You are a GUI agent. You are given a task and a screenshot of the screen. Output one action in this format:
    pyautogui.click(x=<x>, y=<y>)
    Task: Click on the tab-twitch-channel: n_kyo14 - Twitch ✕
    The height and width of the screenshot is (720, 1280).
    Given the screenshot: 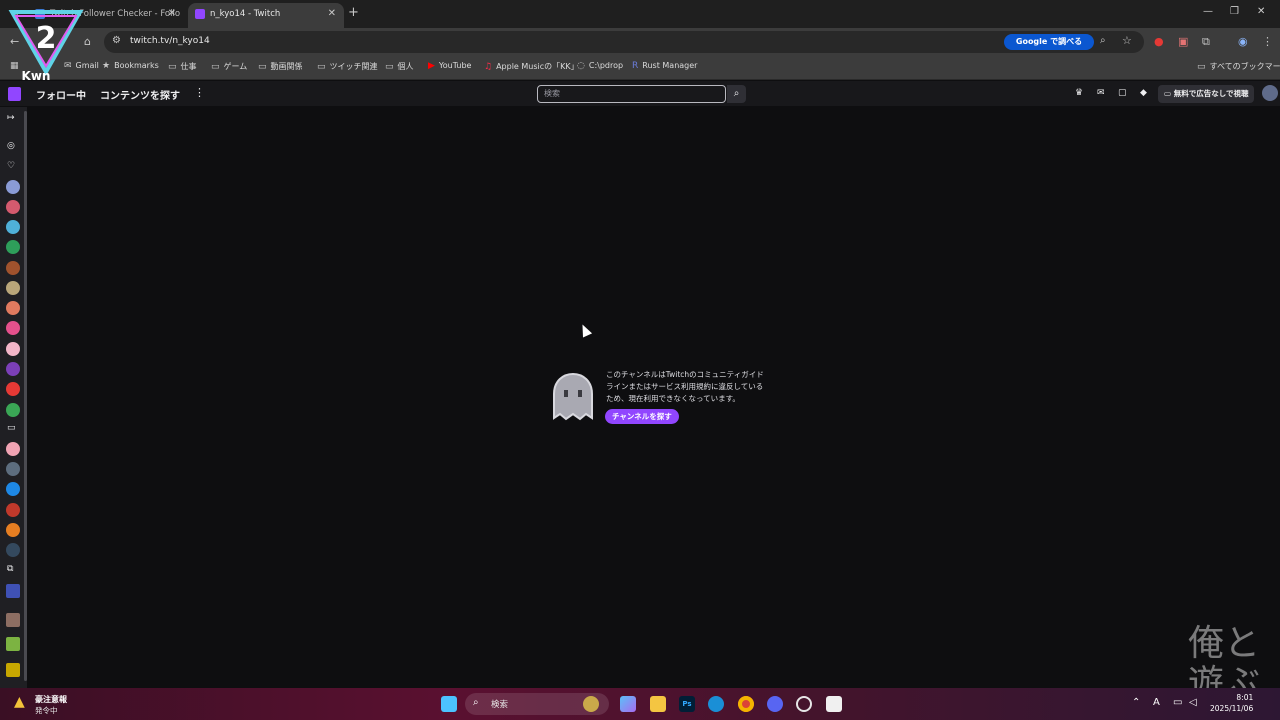 What is the action you would take?
    pyautogui.click(x=266, y=15)
    